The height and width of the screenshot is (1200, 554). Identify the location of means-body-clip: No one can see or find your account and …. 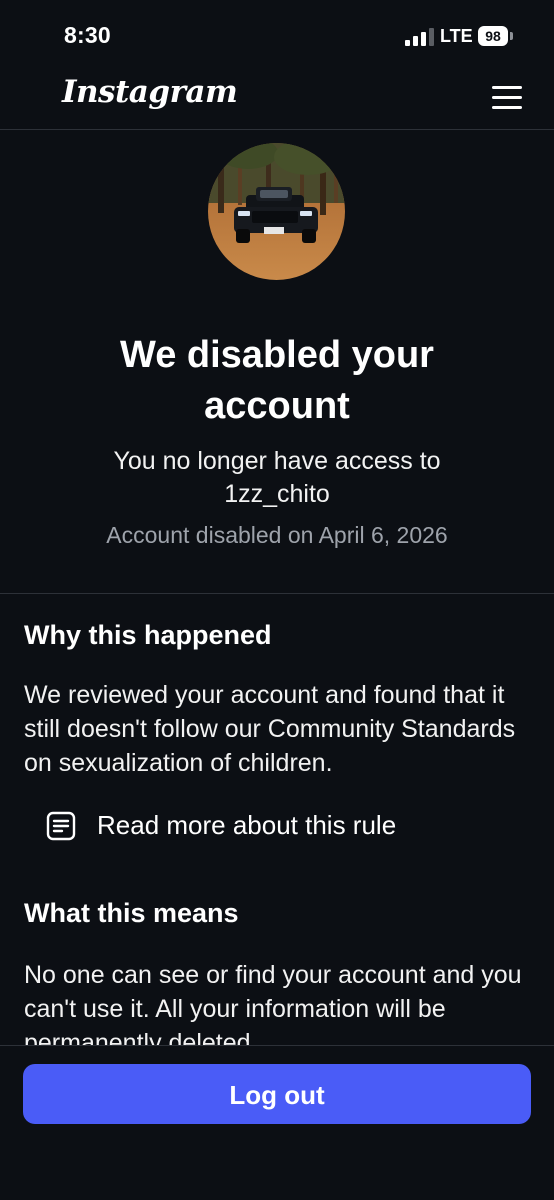
(277, 1002).